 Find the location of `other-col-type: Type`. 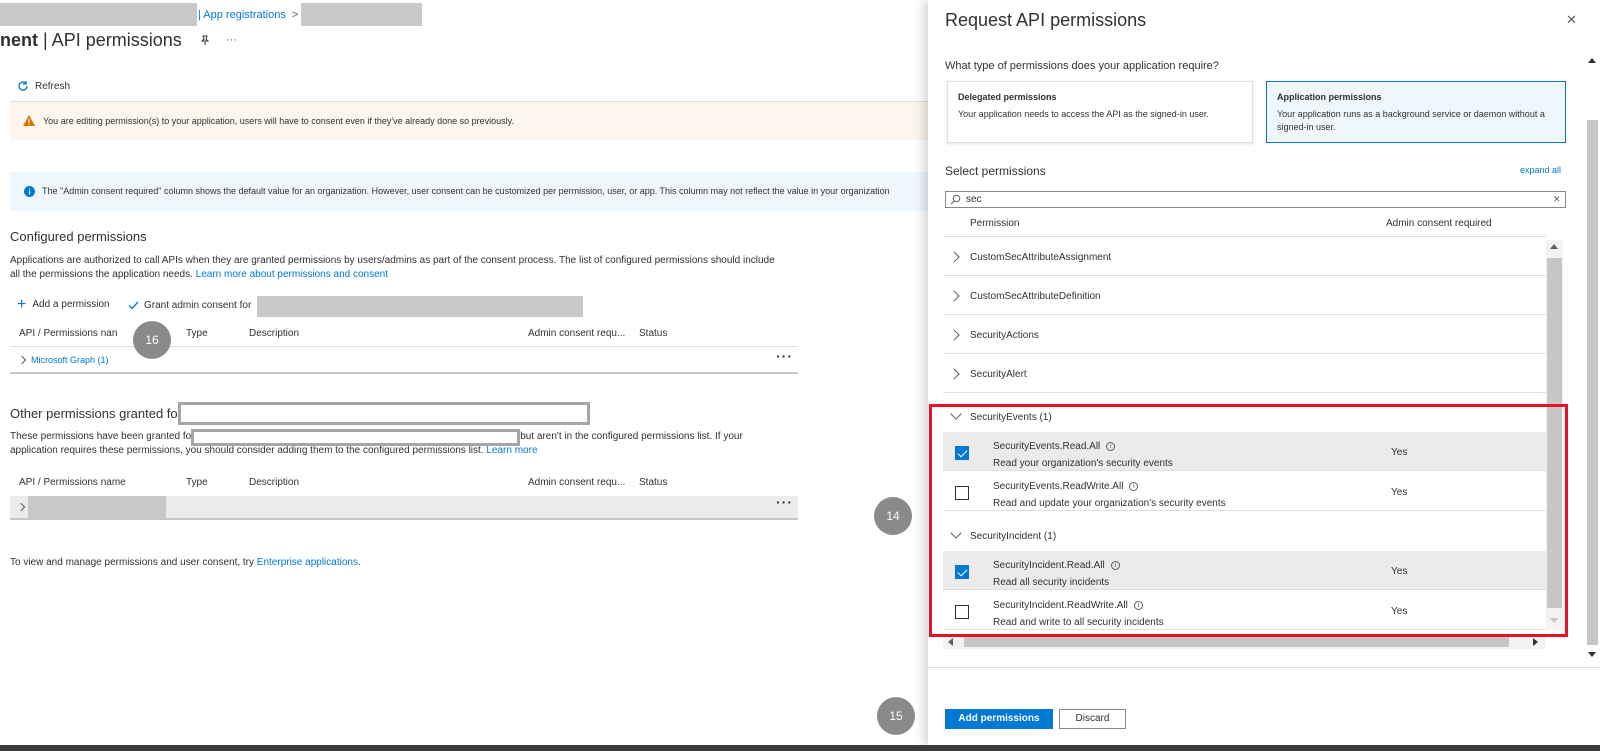

other-col-type: Type is located at coordinates (197, 482).